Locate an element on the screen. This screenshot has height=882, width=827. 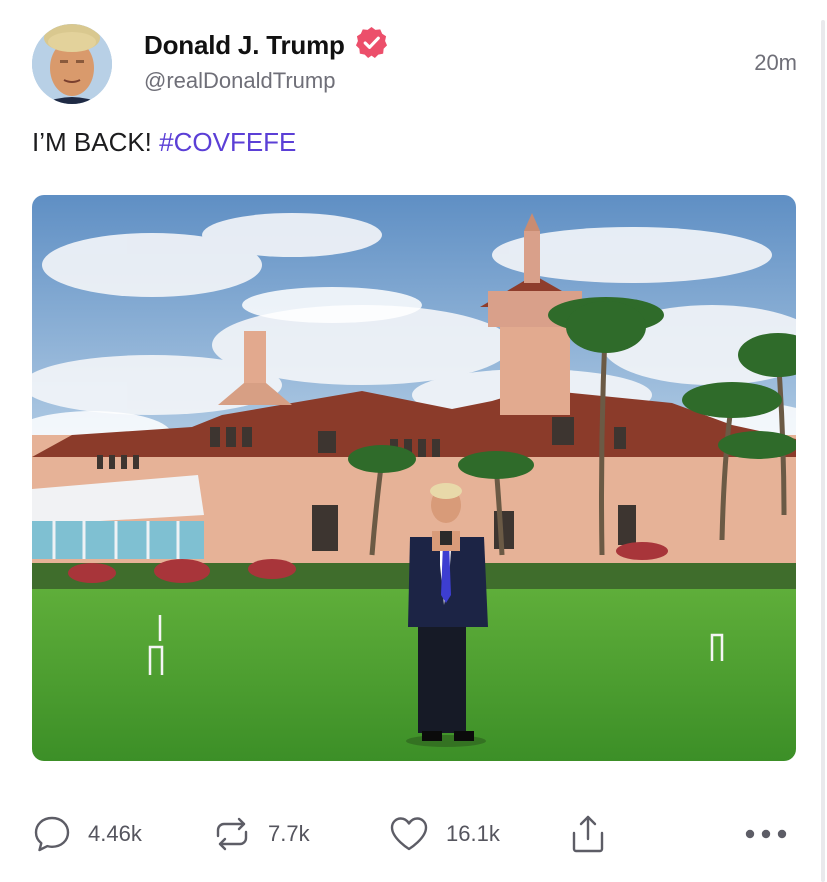
avatar is located at coordinates (72, 64).